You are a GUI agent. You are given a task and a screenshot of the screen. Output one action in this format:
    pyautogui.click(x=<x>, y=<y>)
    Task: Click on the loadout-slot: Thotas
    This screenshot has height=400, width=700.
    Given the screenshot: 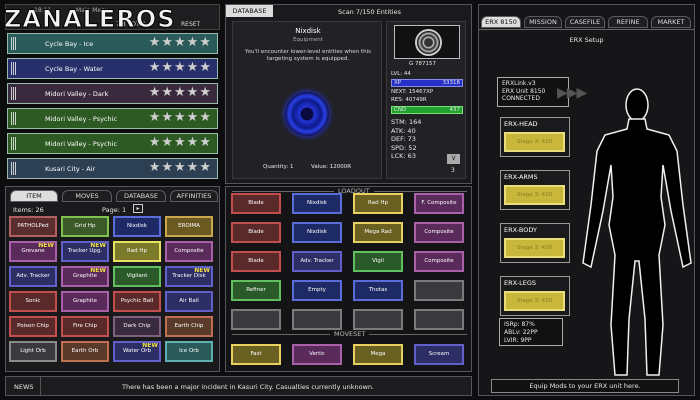 What is the action you would take?
    pyautogui.click(x=378, y=290)
    